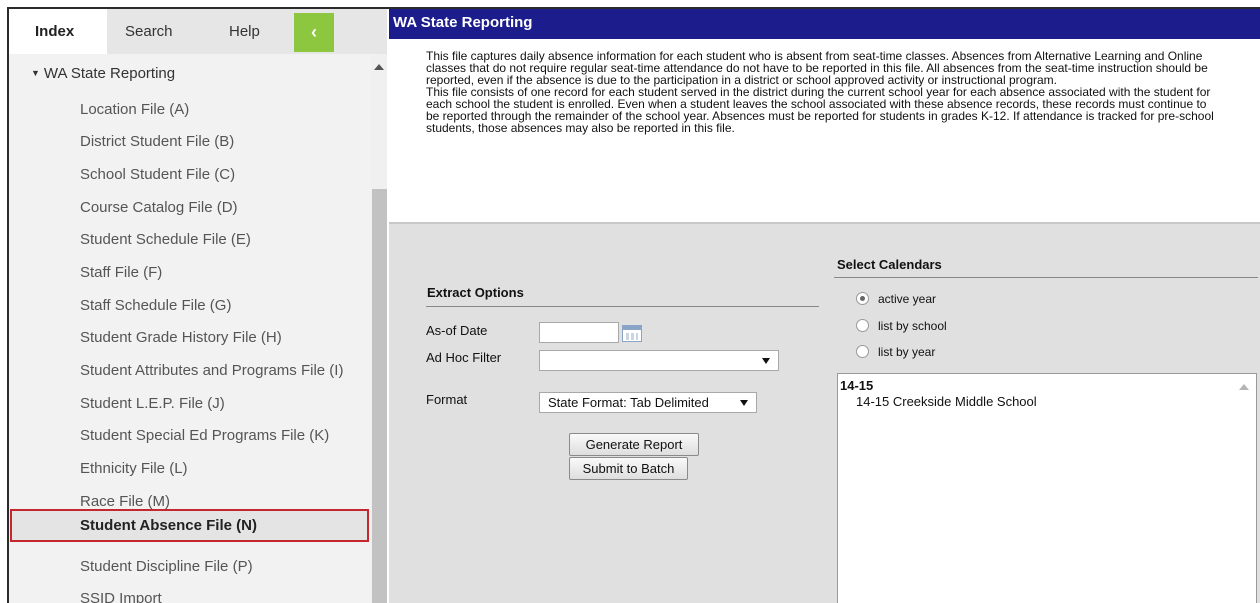 The height and width of the screenshot is (603, 1260). What do you see at coordinates (632, 333) in the screenshot?
I see `calendar-icon` at bounding box center [632, 333].